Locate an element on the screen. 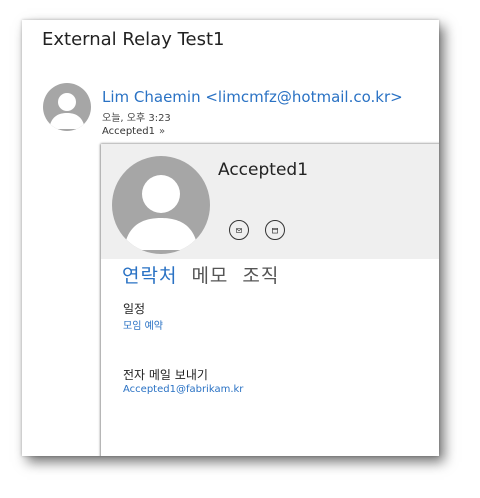 Image resolution: width=480 pixels, height=498 pixels. contact-name: Accepted1 is located at coordinates (263, 170).